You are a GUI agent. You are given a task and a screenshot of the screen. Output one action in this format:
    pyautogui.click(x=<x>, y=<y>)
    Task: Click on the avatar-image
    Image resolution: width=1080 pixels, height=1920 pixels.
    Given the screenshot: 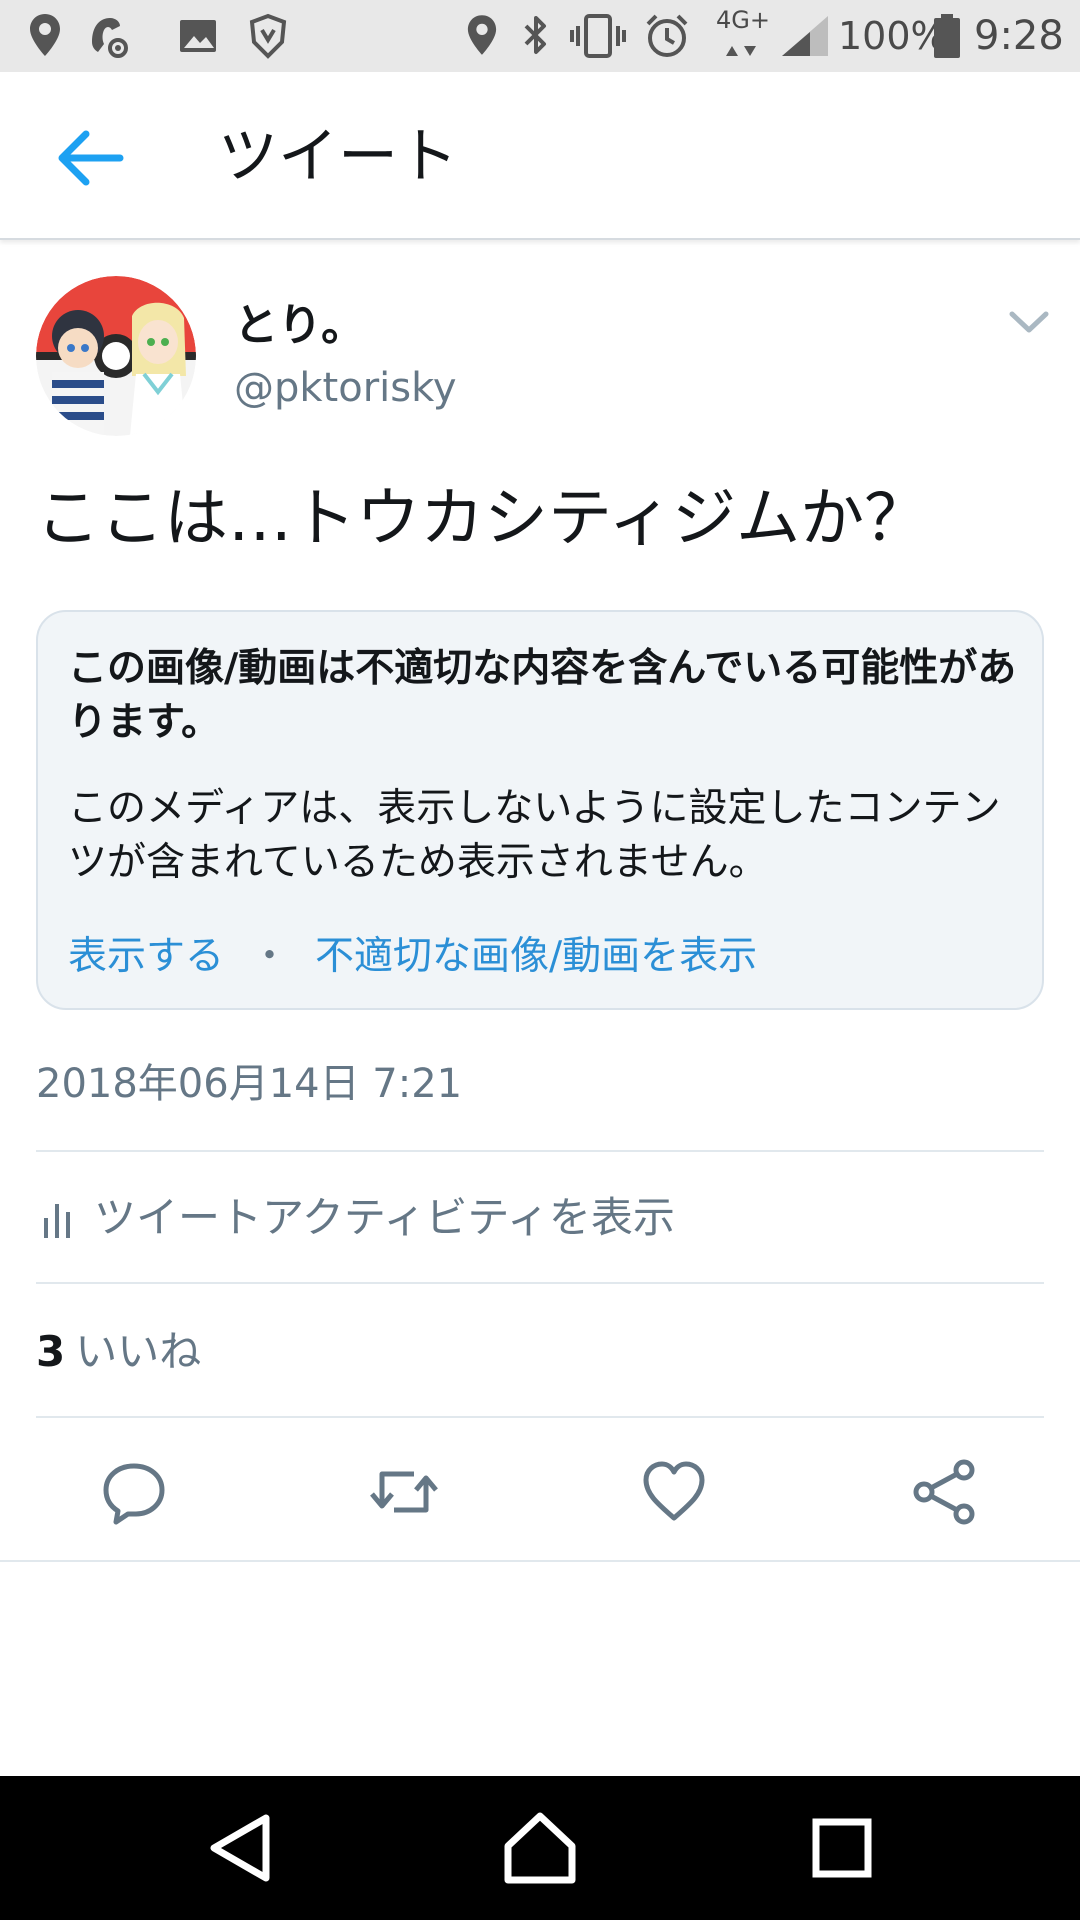 What is the action you would take?
    pyautogui.click(x=116, y=356)
    